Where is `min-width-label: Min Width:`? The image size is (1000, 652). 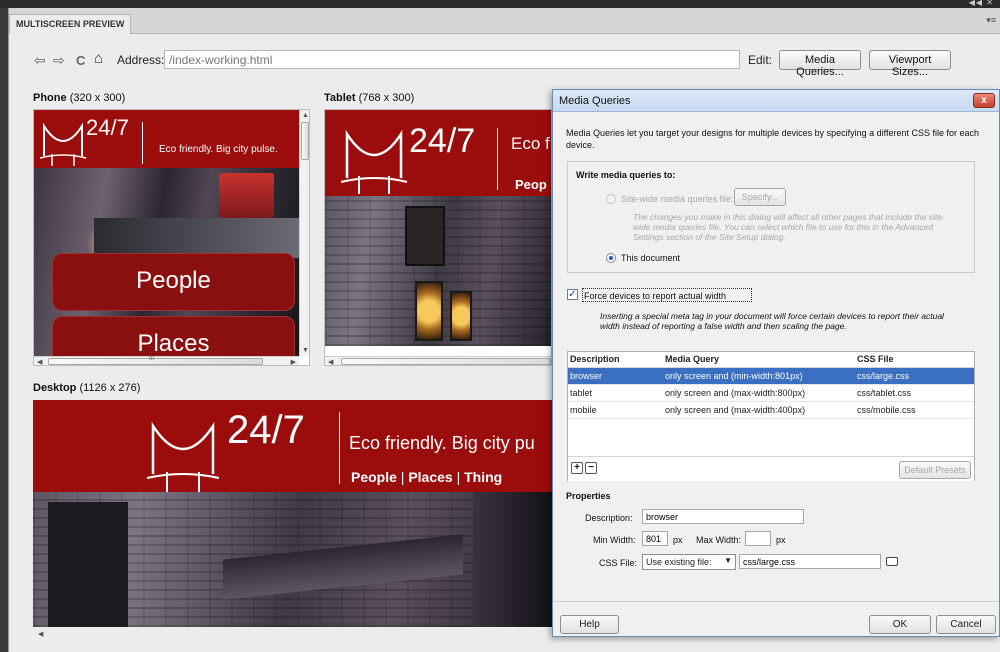
min-width-label: Min Width: is located at coordinates (614, 540).